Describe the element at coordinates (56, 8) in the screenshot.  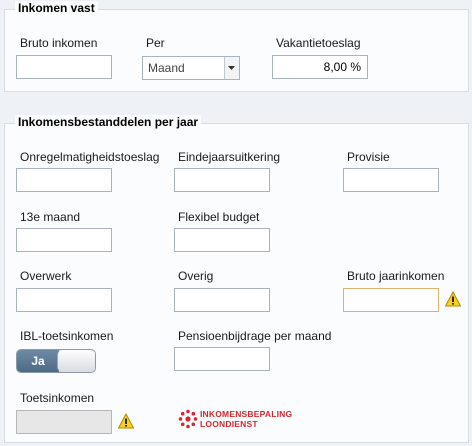
I see `fixed-income-title: Inkomen vast` at that location.